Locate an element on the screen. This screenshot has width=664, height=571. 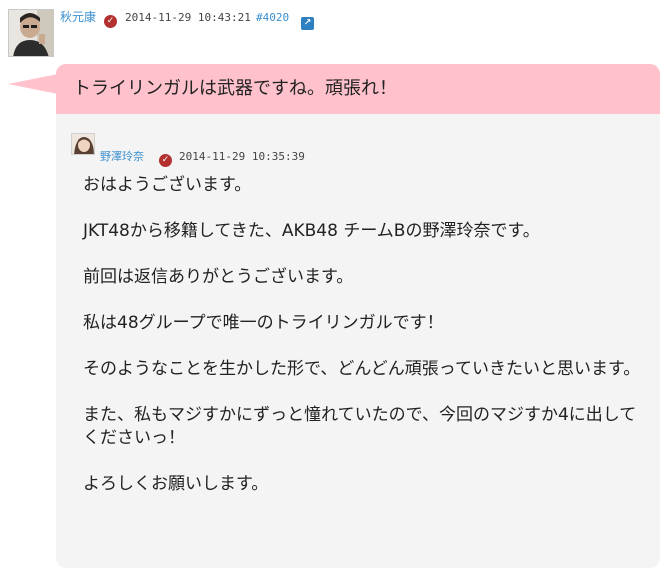
reply-paragraph: 前回は返信ありがとうございます。 is located at coordinates (218, 277).